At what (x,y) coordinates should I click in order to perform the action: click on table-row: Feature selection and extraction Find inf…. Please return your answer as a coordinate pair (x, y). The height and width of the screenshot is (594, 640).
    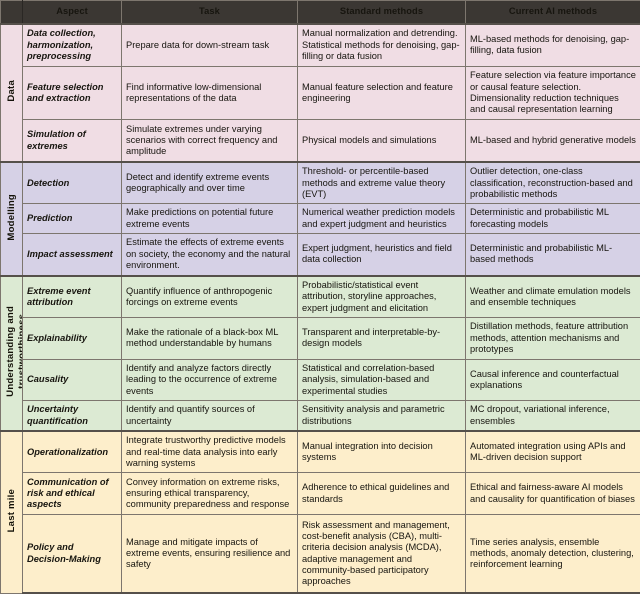
    Looking at the image, I should click on (320, 93).